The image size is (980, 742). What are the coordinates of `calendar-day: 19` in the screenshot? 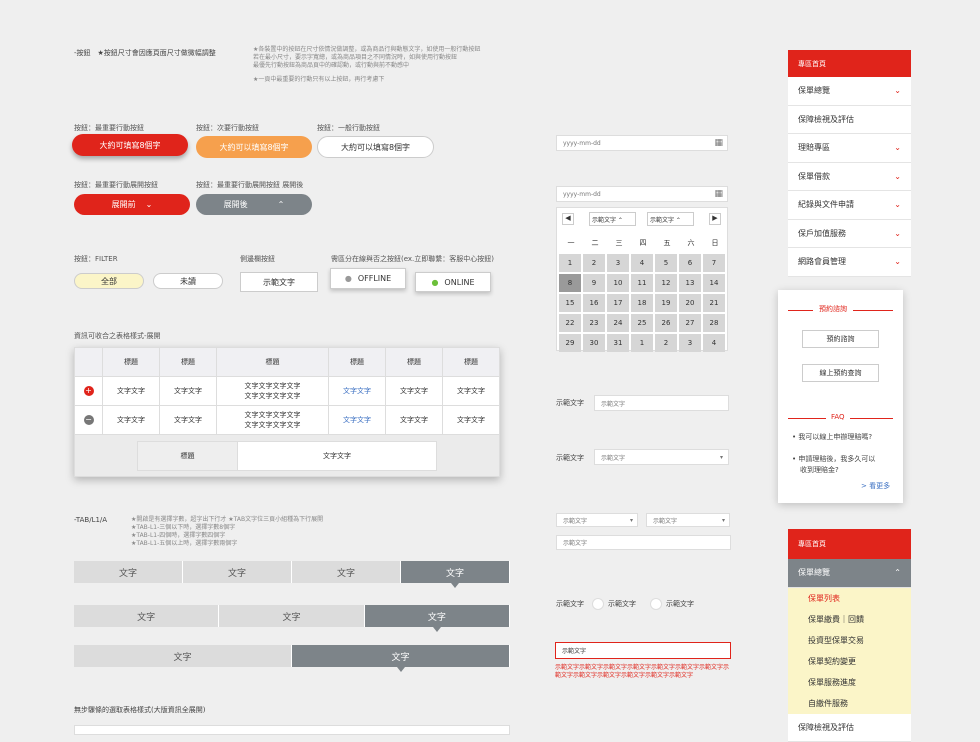 It's located at (666, 303).